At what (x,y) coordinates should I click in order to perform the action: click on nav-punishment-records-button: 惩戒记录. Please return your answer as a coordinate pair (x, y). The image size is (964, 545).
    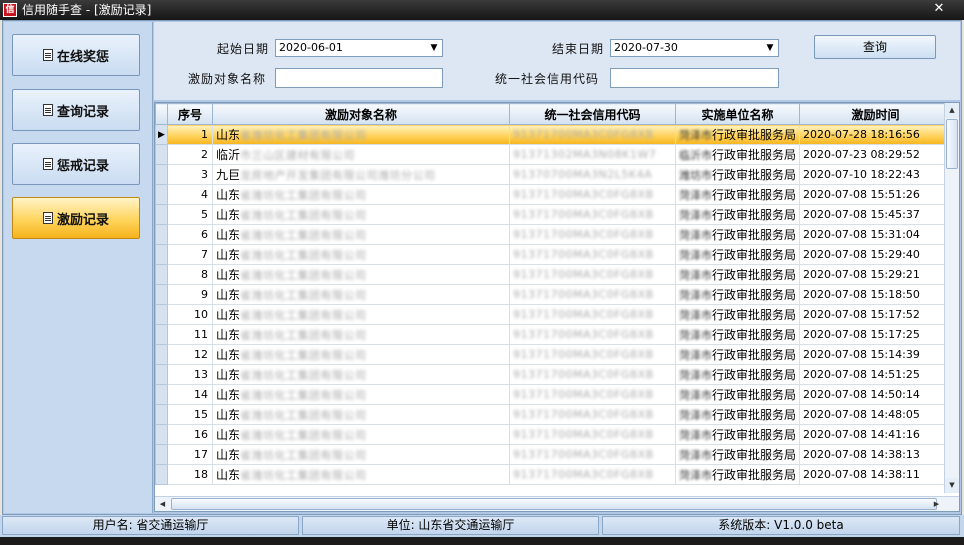
    Looking at the image, I should click on (76, 164).